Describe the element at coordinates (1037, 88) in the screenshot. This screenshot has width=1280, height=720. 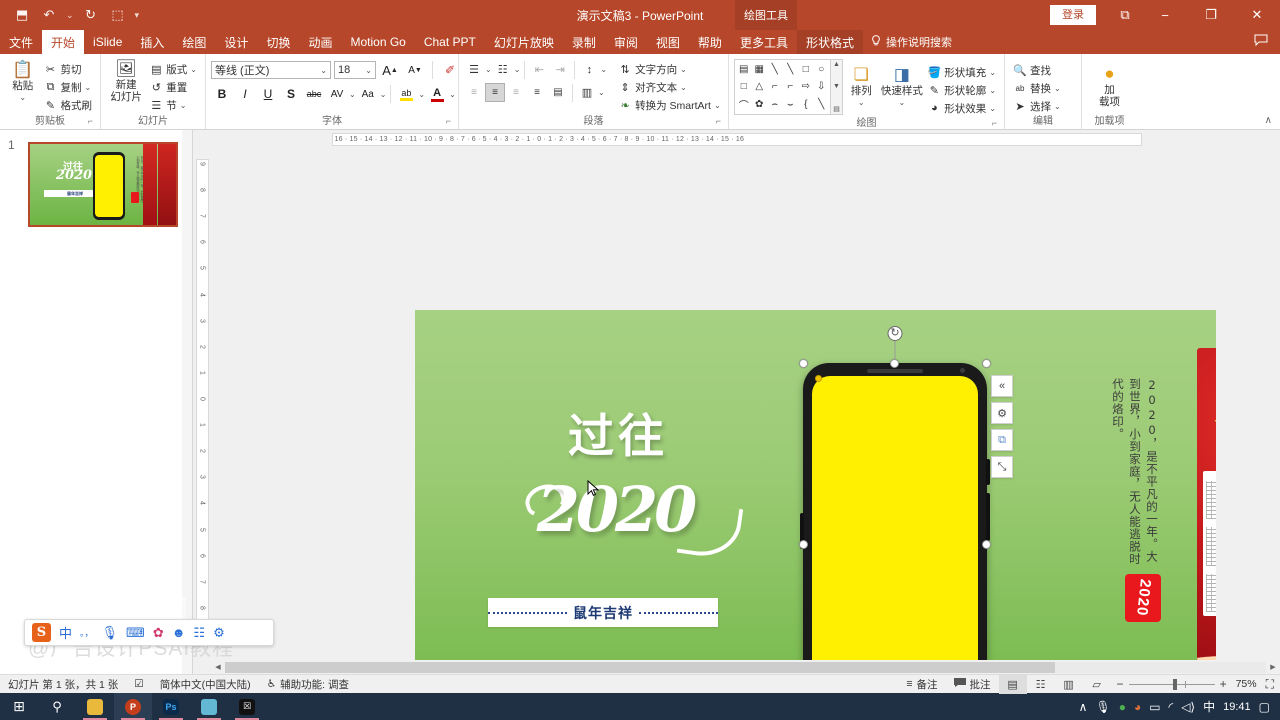
I see `replace-button: ab 替换 ⌄` at that location.